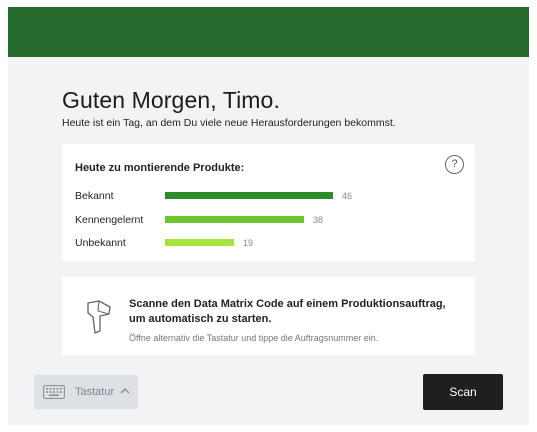 The width and height of the screenshot is (537, 432). I want to click on product-row-known: Bekannt 46, so click(265, 196).